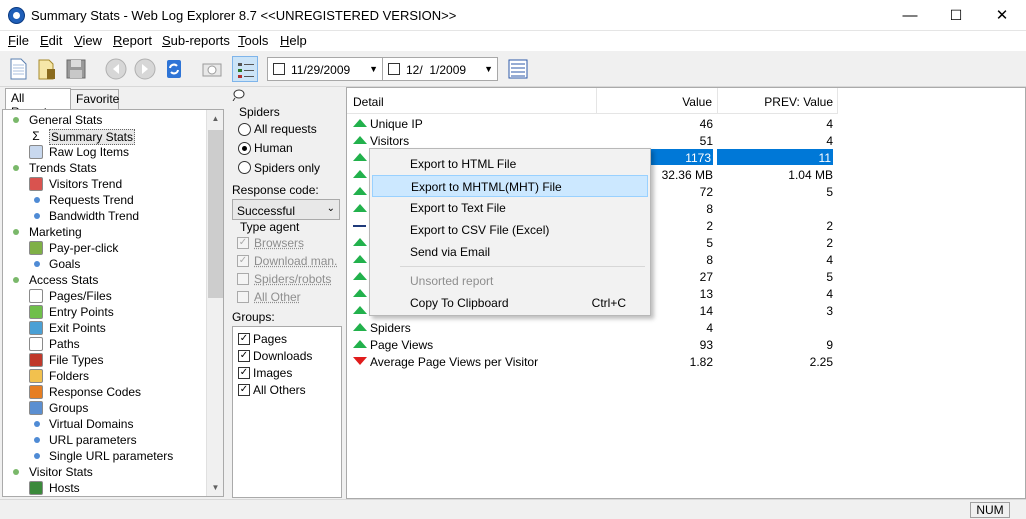 The width and height of the screenshot is (1026, 519). Describe the element at coordinates (253, 40) in the screenshot. I see `menu-tools: Tools` at that location.